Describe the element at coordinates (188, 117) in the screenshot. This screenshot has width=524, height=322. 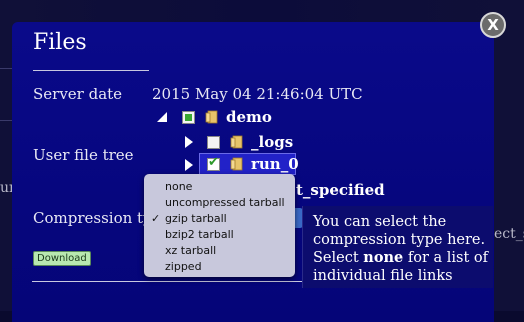
I see `tree-checkbox-demo` at that location.